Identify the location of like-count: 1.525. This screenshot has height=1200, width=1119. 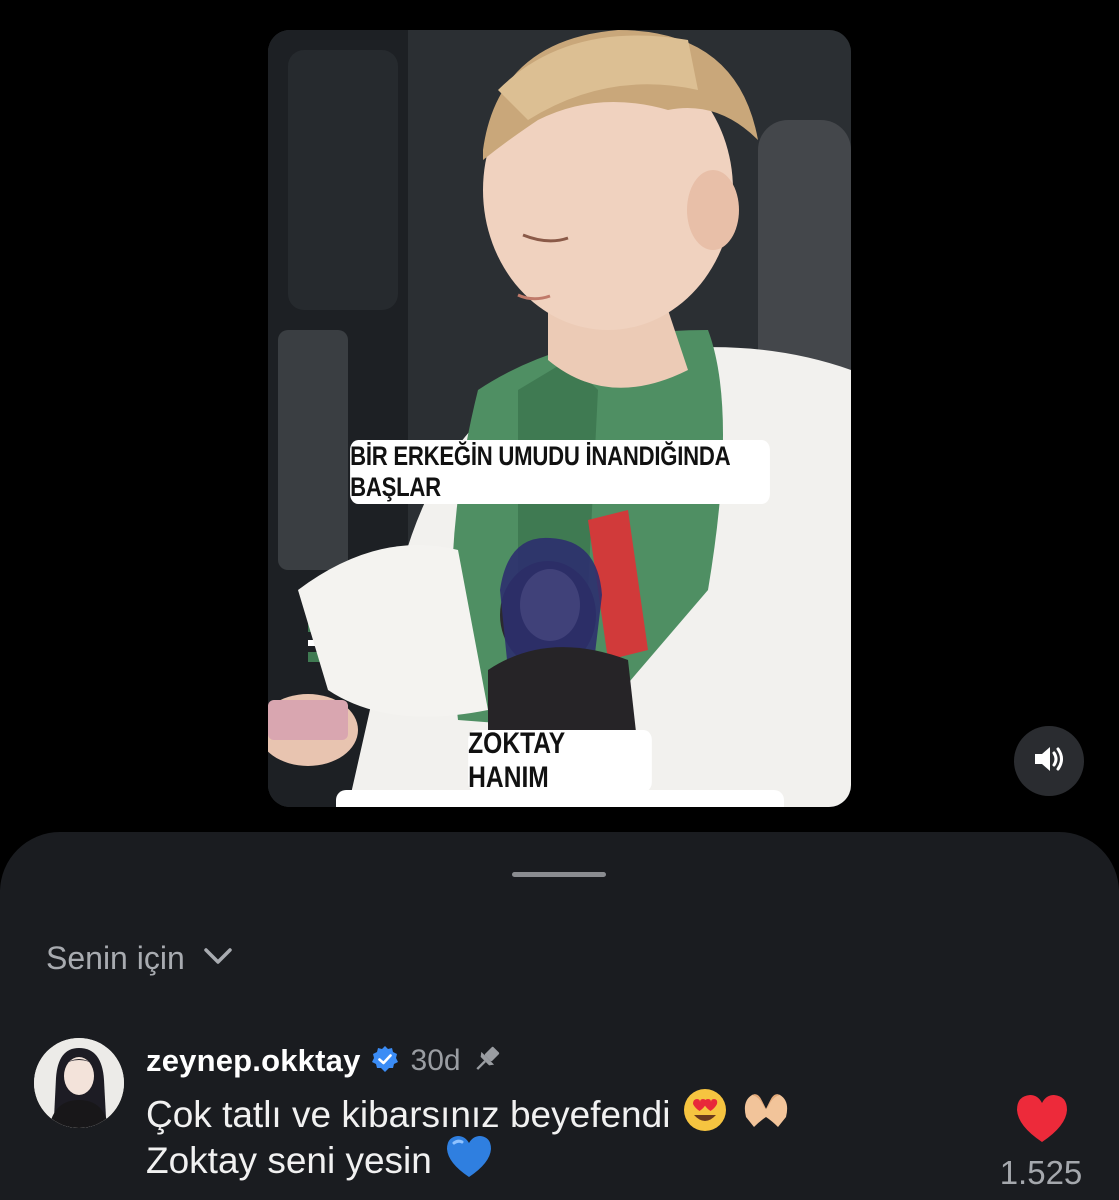
(1041, 1172).